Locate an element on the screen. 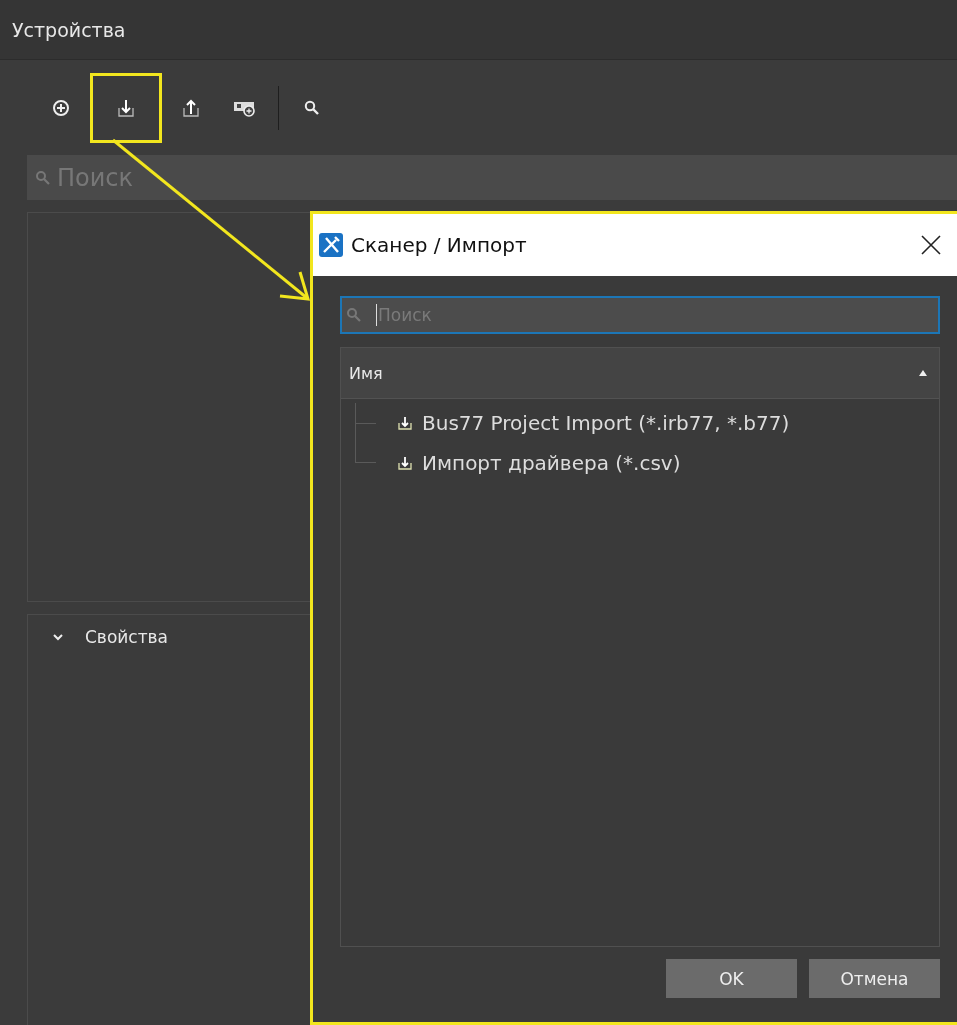 The width and height of the screenshot is (957, 1025). import-button is located at coordinates (126, 107).